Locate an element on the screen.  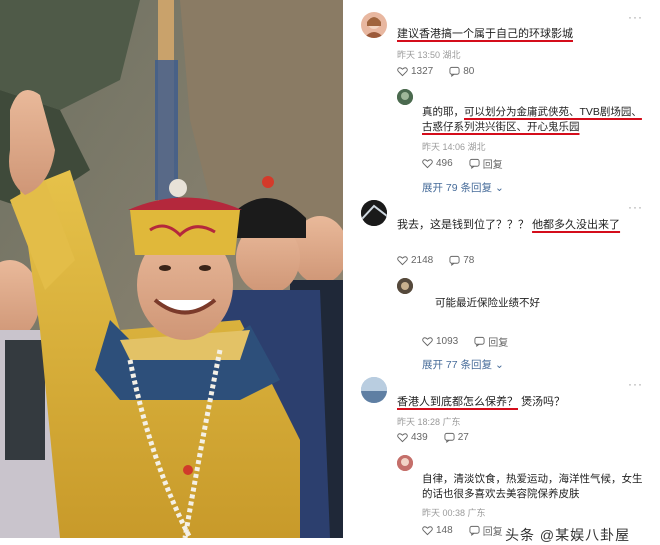
comment-meta: 昨天 18:28 广东 is located at coordinates (429, 422).